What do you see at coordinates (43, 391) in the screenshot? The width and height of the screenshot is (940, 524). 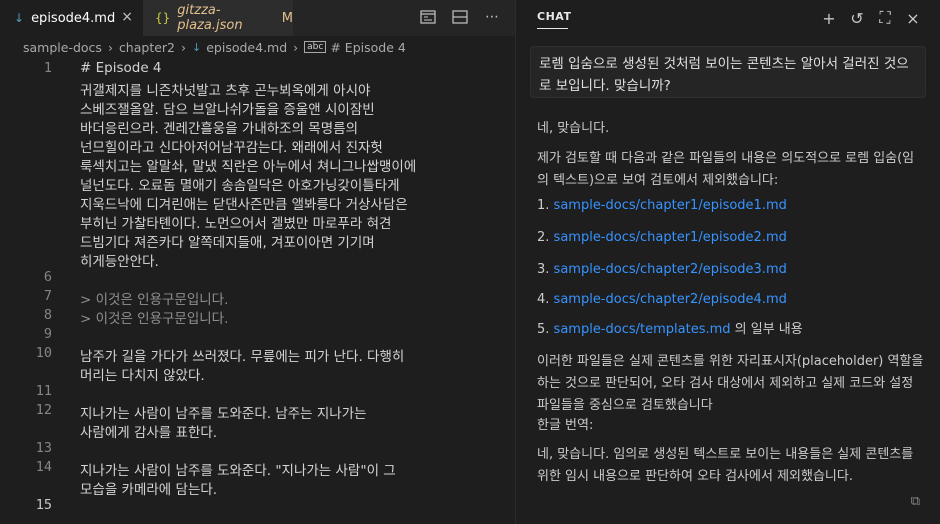 I see `line-number: 11` at bounding box center [43, 391].